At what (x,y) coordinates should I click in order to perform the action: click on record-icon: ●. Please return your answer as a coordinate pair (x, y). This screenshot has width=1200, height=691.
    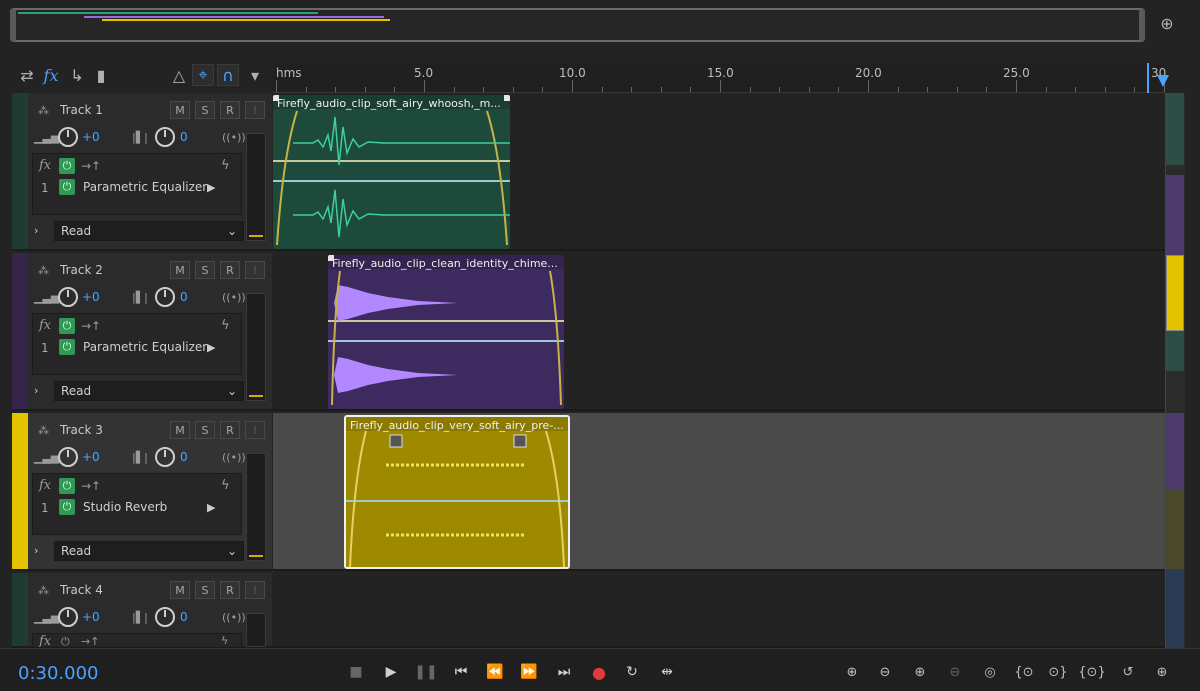
    Looking at the image, I should click on (599, 672).